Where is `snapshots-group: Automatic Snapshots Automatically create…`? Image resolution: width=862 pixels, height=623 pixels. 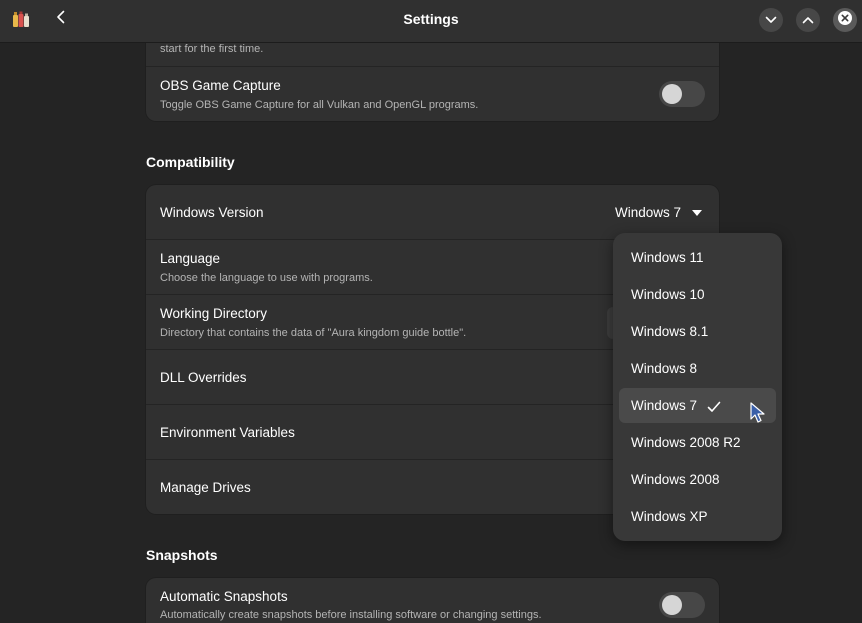
snapshots-group: Automatic Snapshots Automatically create… is located at coordinates (432, 600).